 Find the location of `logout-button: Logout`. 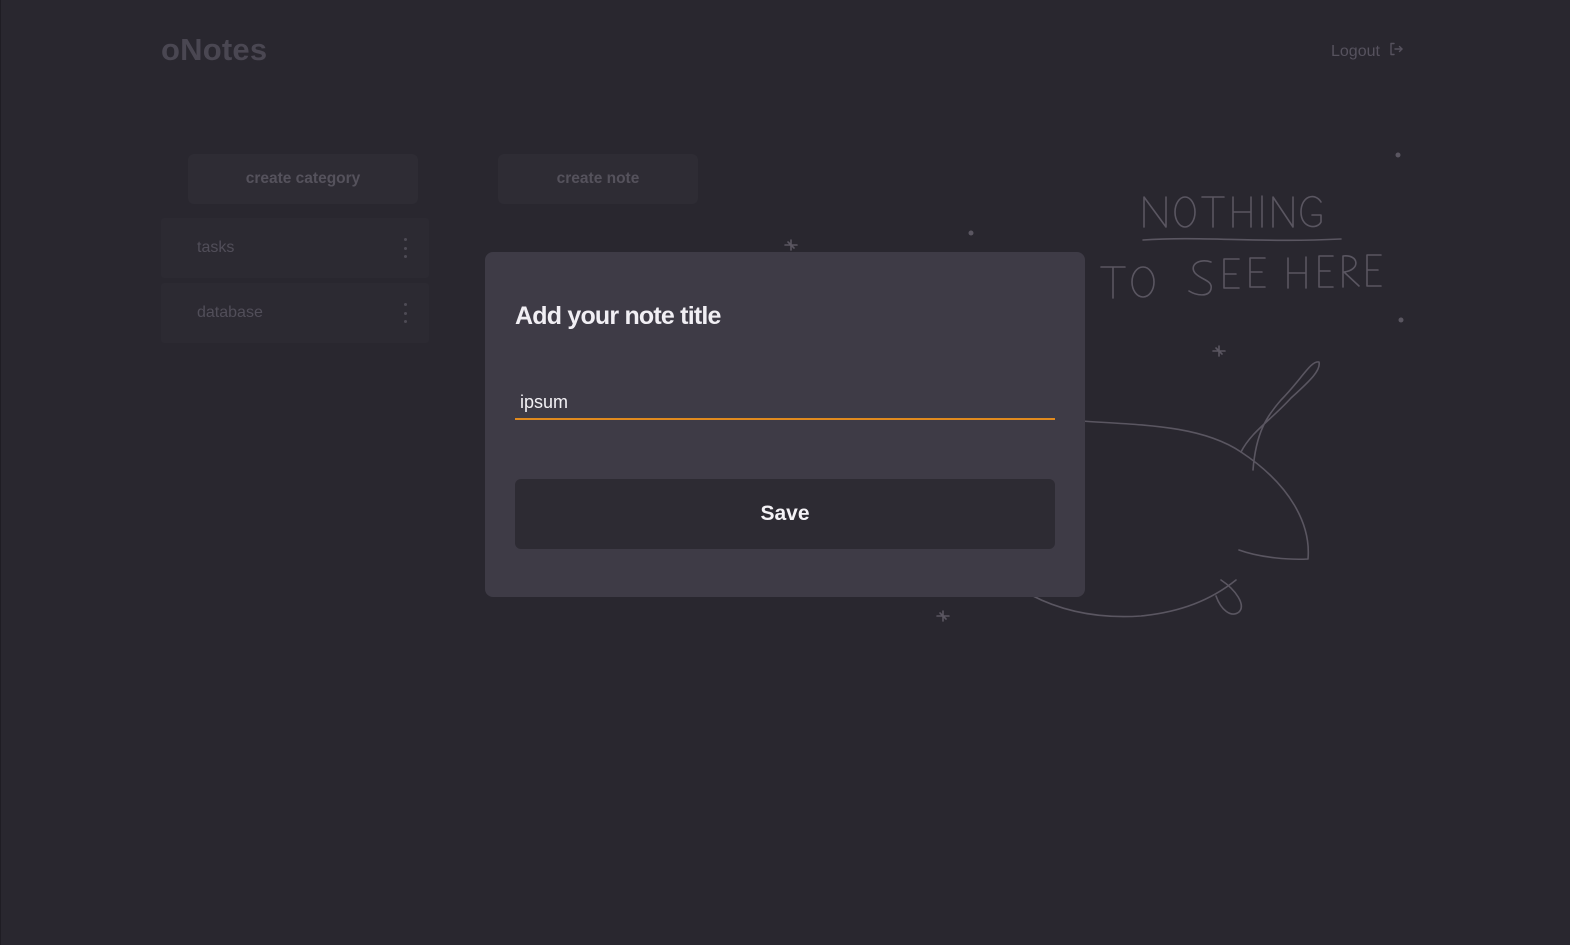

logout-button: Logout is located at coordinates (1367, 51).